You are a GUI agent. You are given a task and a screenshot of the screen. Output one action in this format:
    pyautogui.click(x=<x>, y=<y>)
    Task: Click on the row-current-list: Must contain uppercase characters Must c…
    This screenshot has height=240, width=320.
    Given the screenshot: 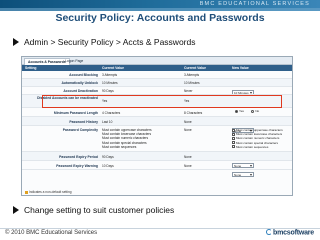 What is the action you would take?
    pyautogui.click(x=137, y=138)
    